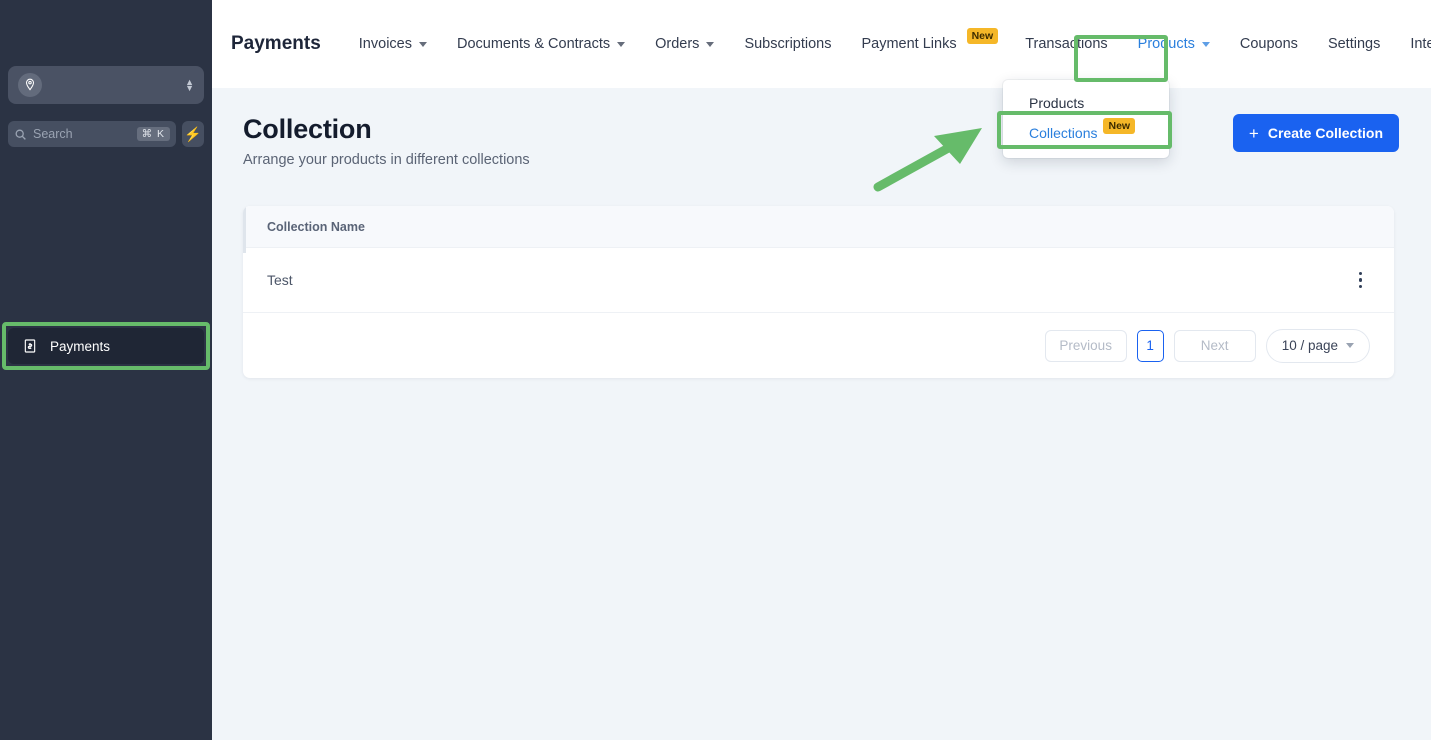  I want to click on create-collection-button: + Create Collection, so click(1315, 133).